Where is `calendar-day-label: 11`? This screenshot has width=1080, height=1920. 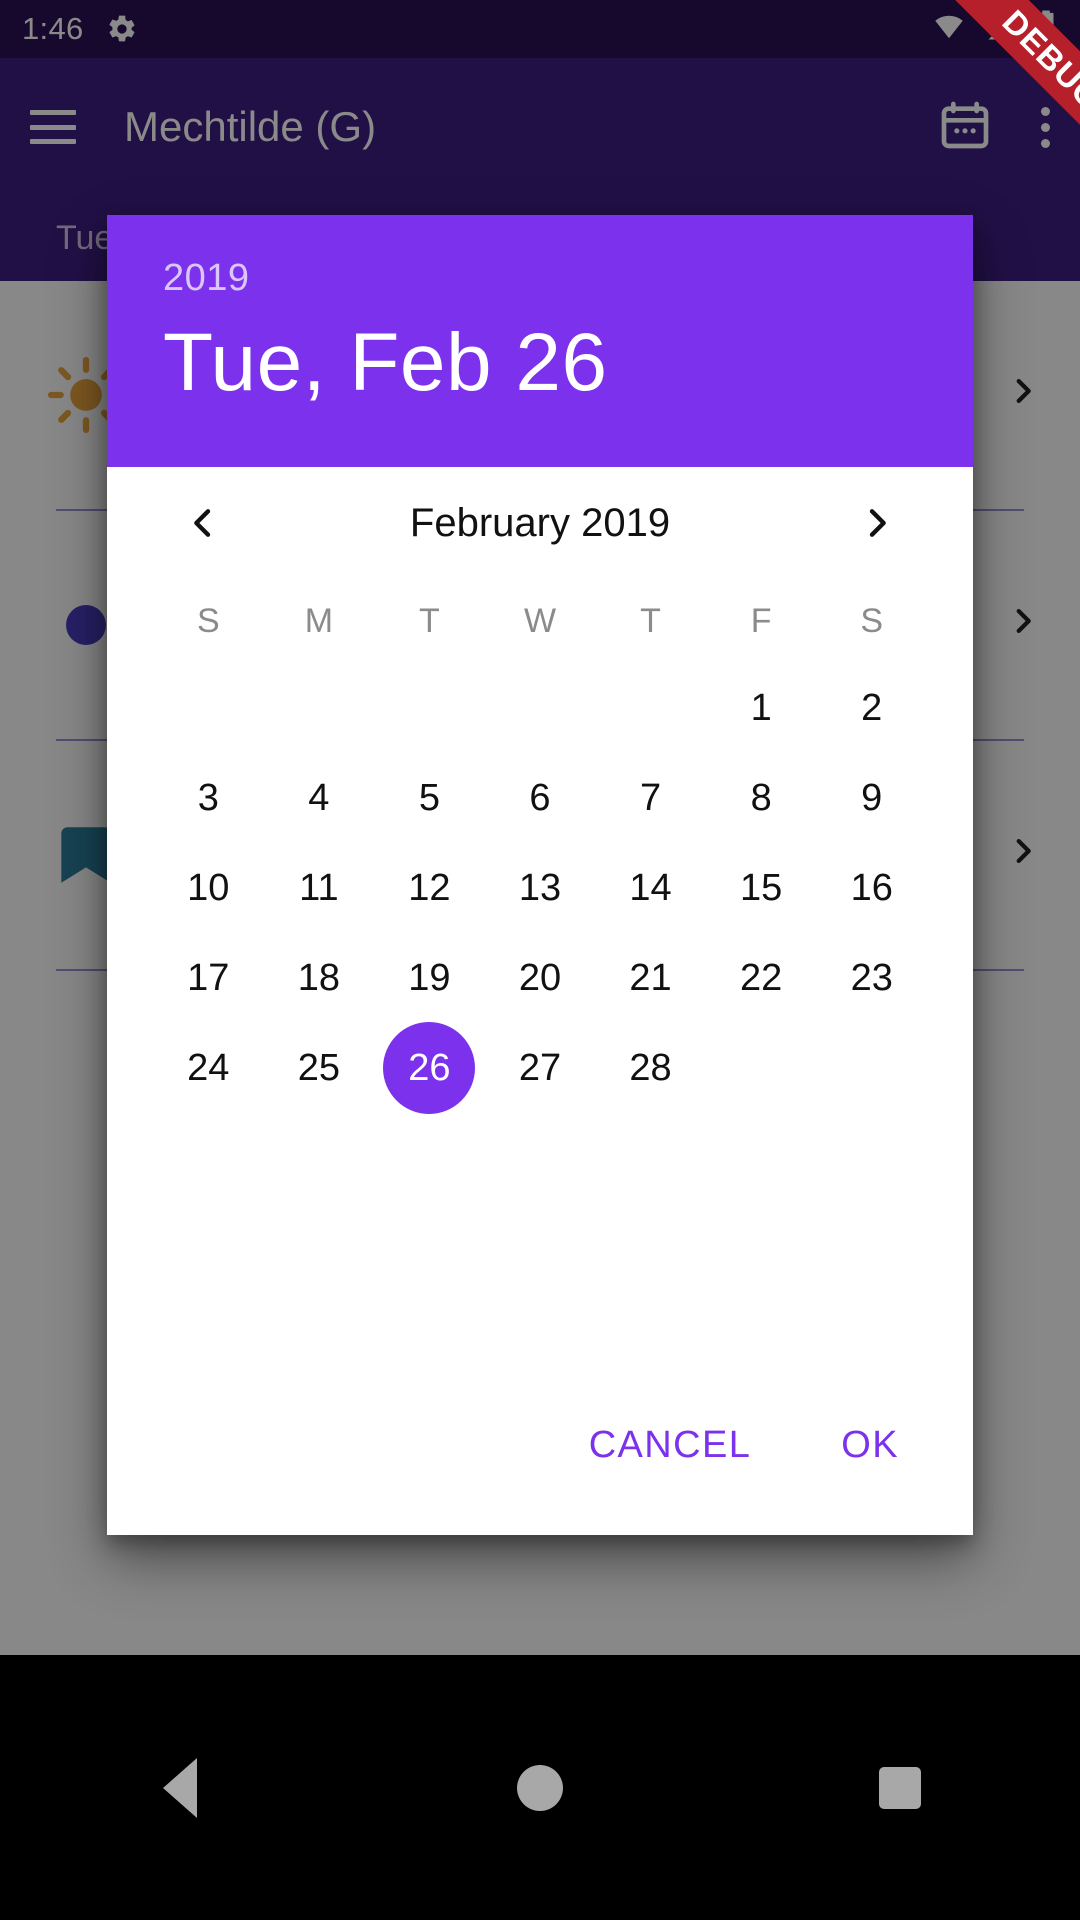
calendar-day-label: 11 is located at coordinates (319, 887).